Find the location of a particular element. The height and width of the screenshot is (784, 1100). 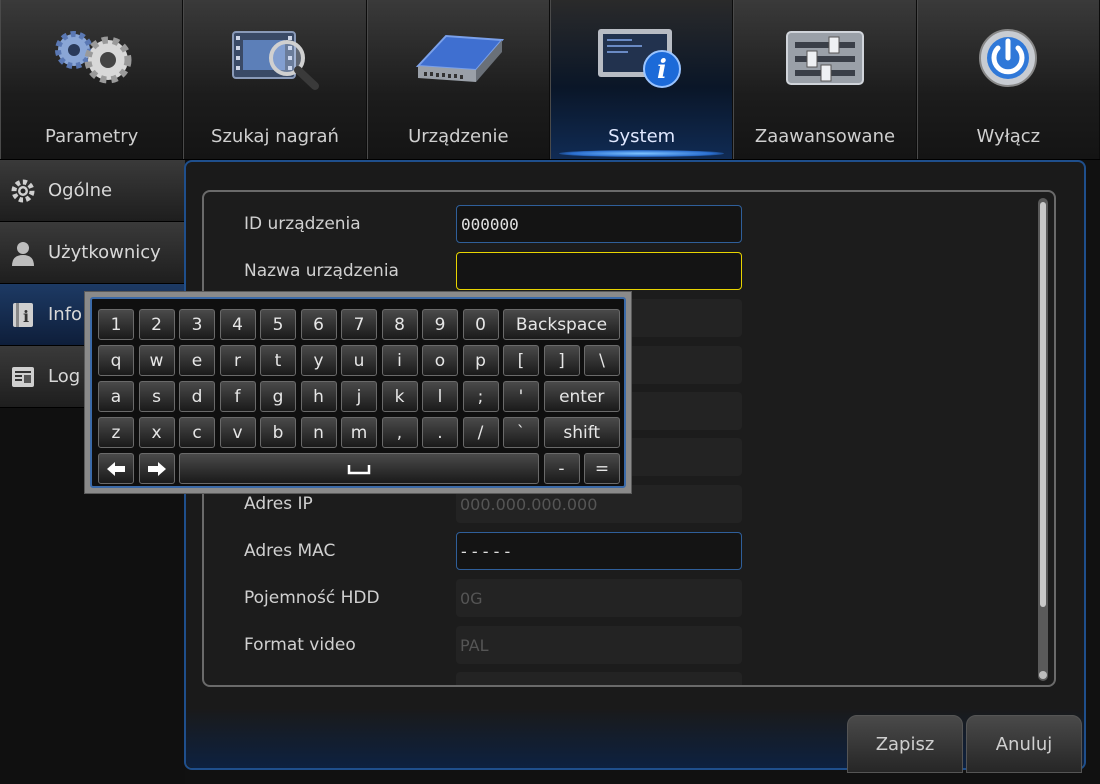

key-char: k is located at coordinates (399, 396).